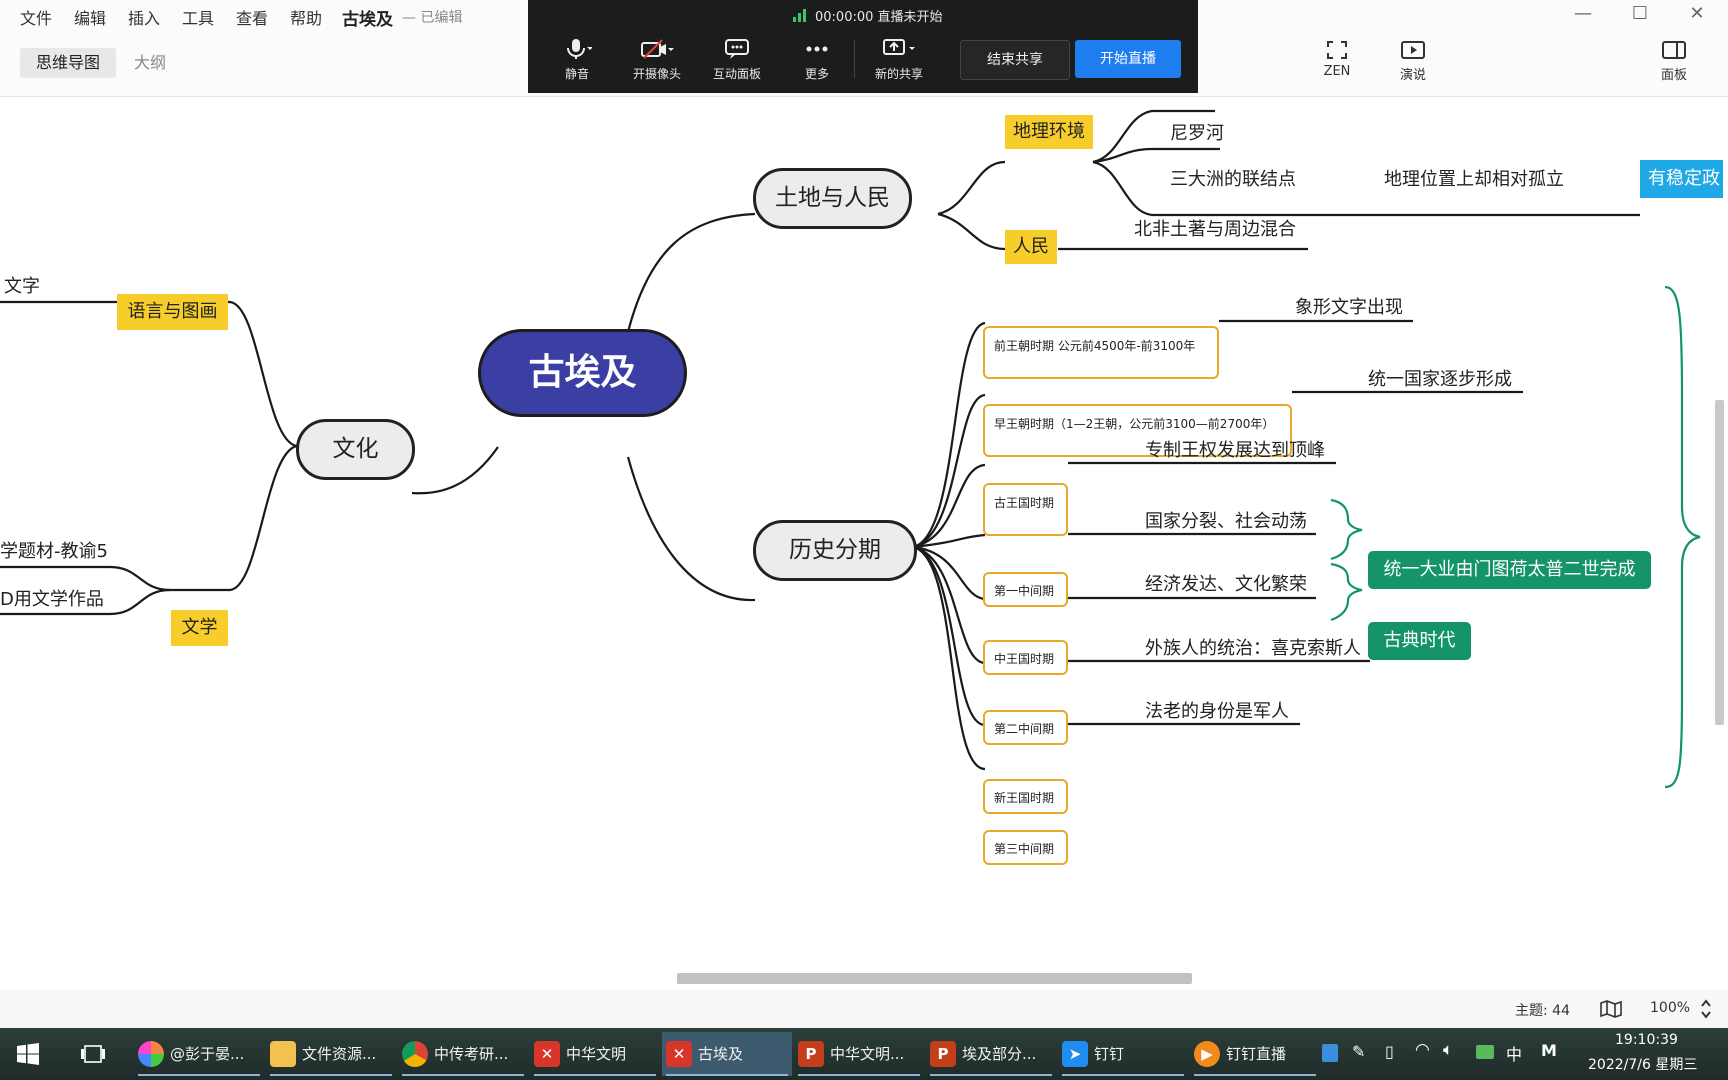  What do you see at coordinates (835, 550) in the screenshot?
I see `topic-periods: 历史分期` at bounding box center [835, 550].